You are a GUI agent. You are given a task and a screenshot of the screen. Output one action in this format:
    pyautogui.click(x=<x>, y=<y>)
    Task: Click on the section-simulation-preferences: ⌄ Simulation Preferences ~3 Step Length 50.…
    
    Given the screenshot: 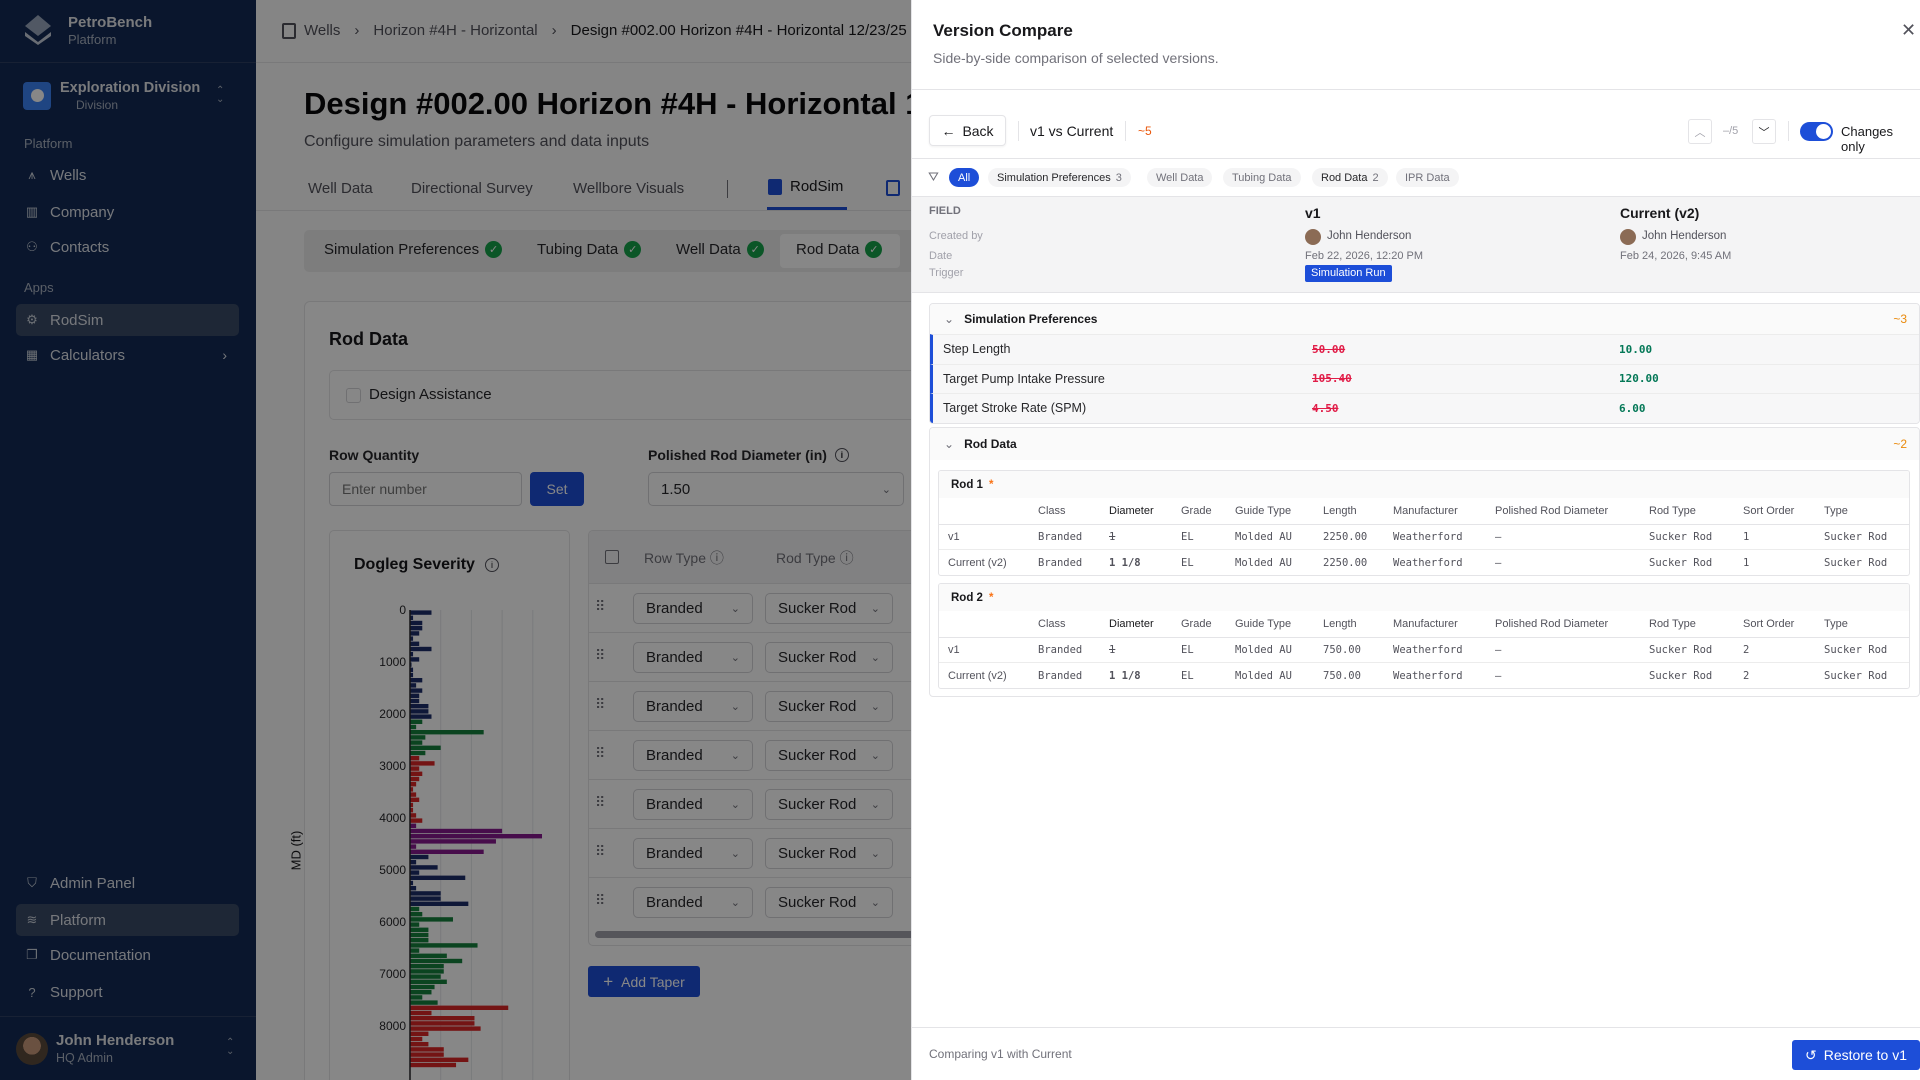 What is the action you would take?
    pyautogui.click(x=1424, y=363)
    